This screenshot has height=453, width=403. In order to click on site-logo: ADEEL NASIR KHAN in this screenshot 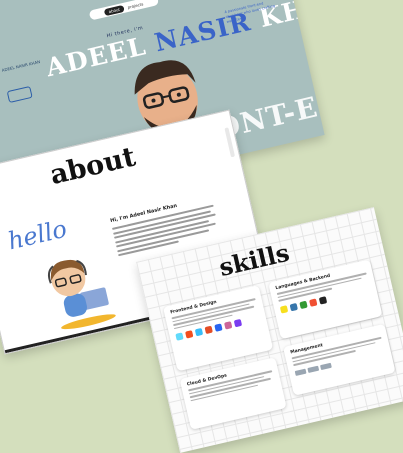, I will do `click(20, 66)`.